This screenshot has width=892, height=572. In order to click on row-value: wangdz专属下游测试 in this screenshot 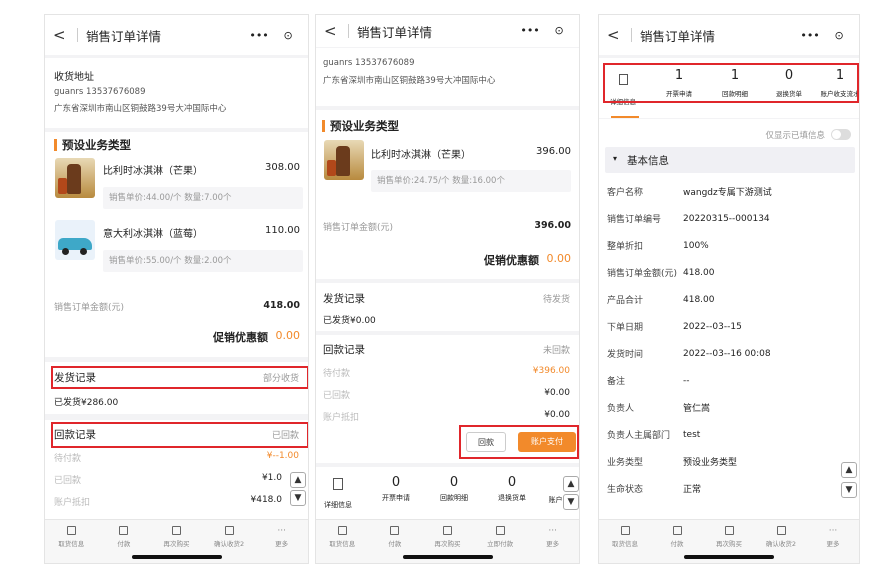, I will do `click(727, 191)`.